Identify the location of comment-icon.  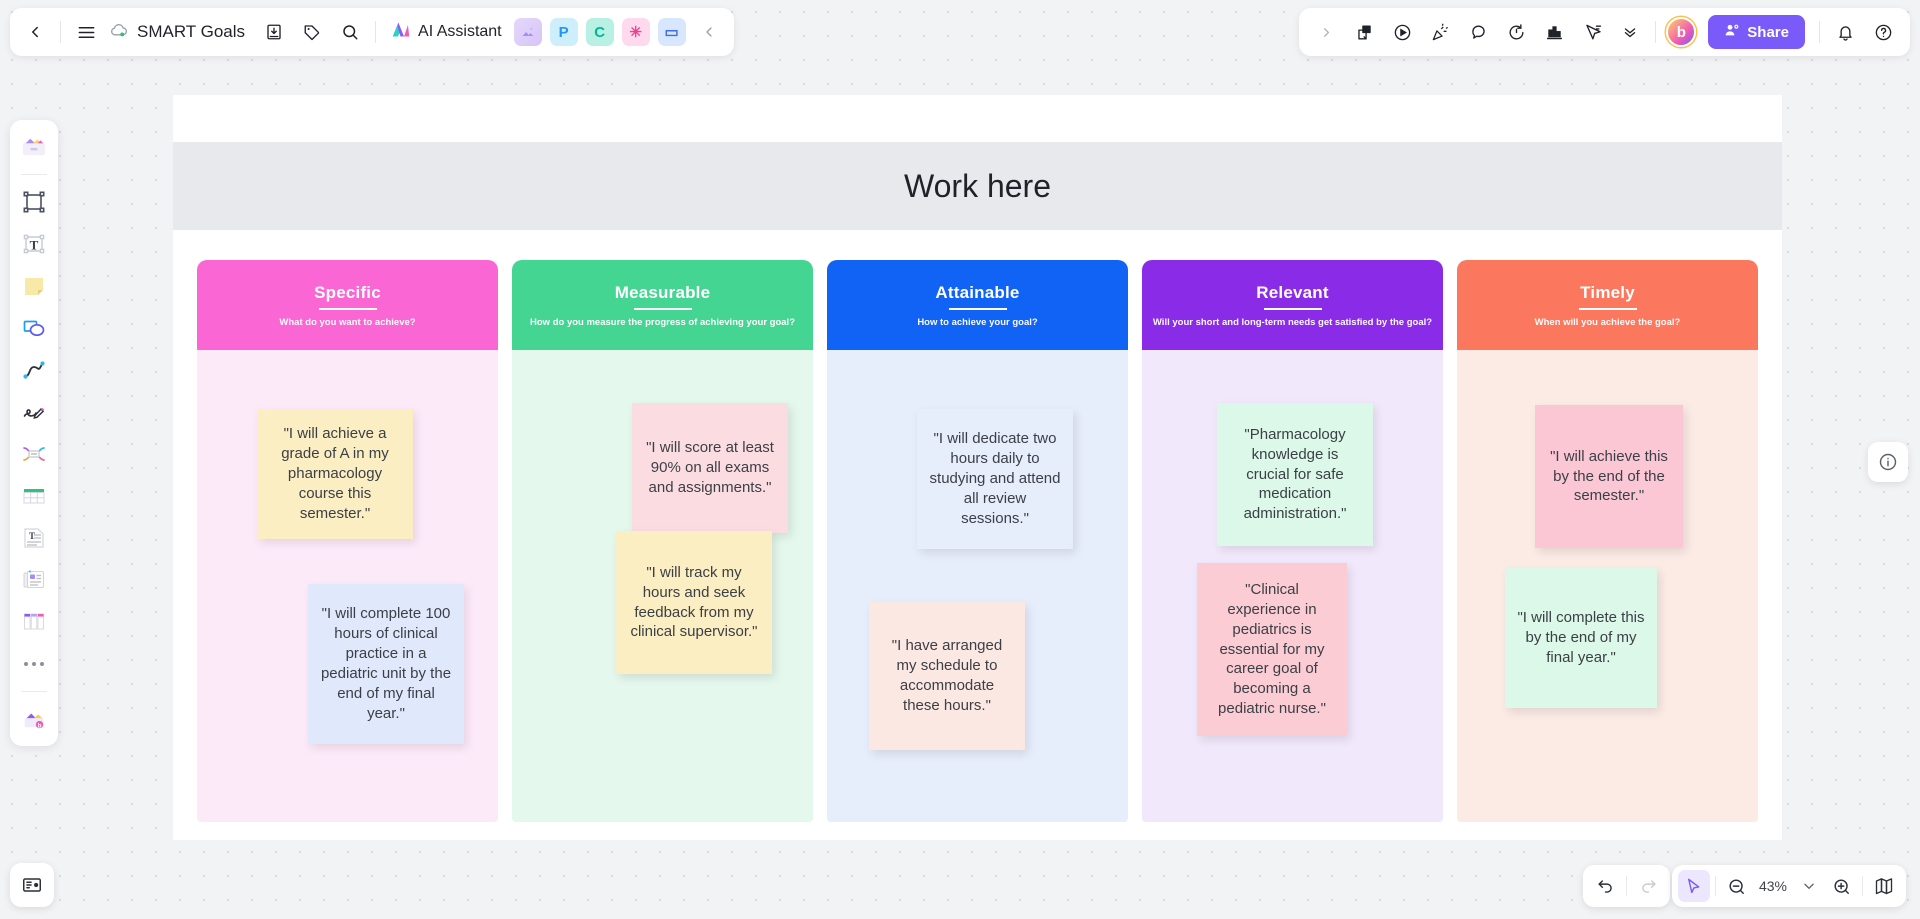
(1478, 32).